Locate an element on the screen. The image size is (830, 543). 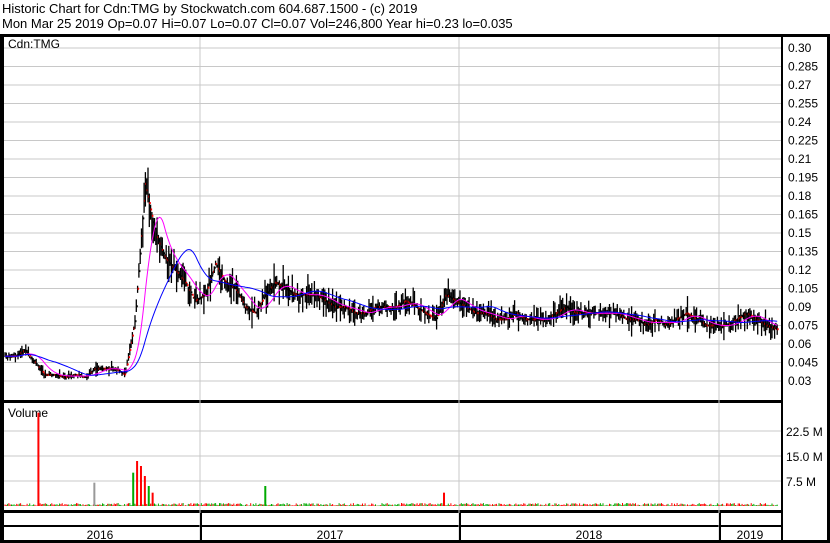
price-tick-label: 0.135 is located at coordinates (803, 252).